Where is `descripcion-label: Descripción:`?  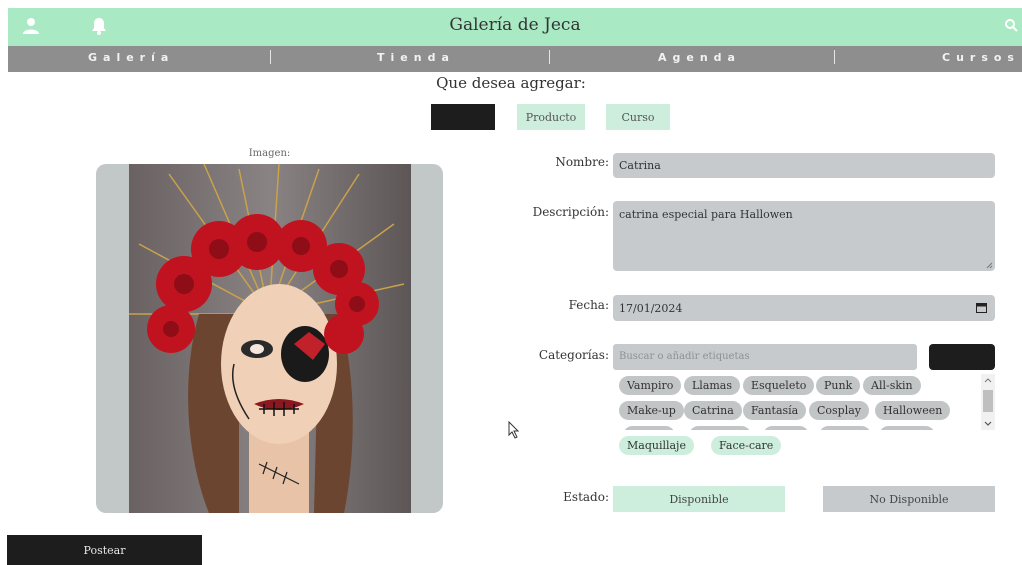
descripcion-label: Descripción: is located at coordinates (570, 212).